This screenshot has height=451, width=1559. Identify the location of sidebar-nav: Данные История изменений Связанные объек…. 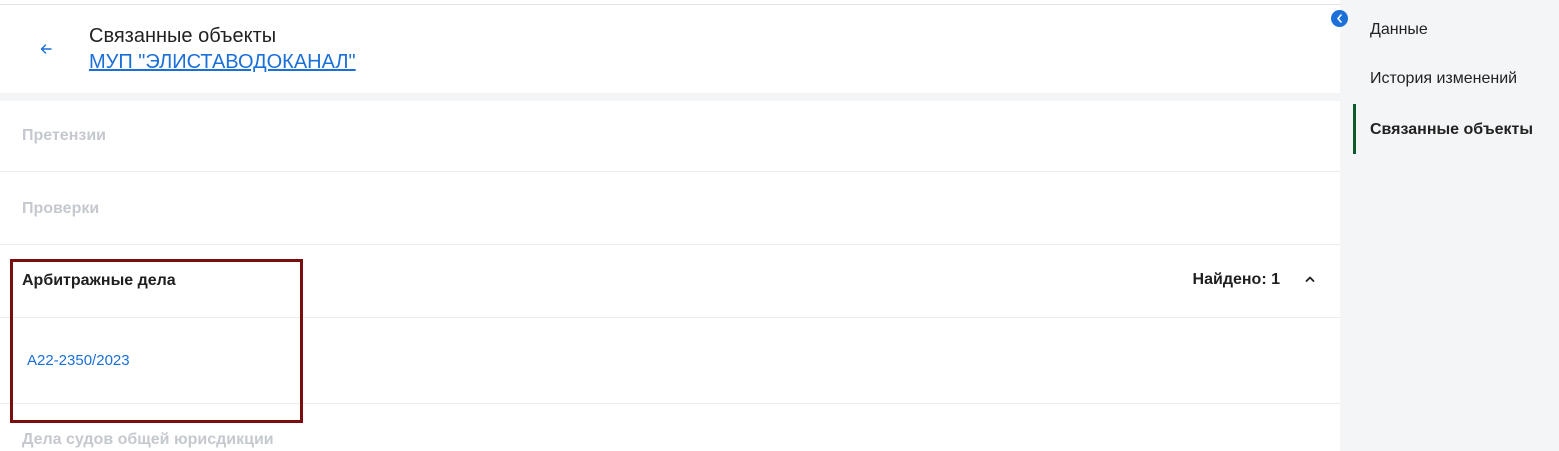
(1449, 225).